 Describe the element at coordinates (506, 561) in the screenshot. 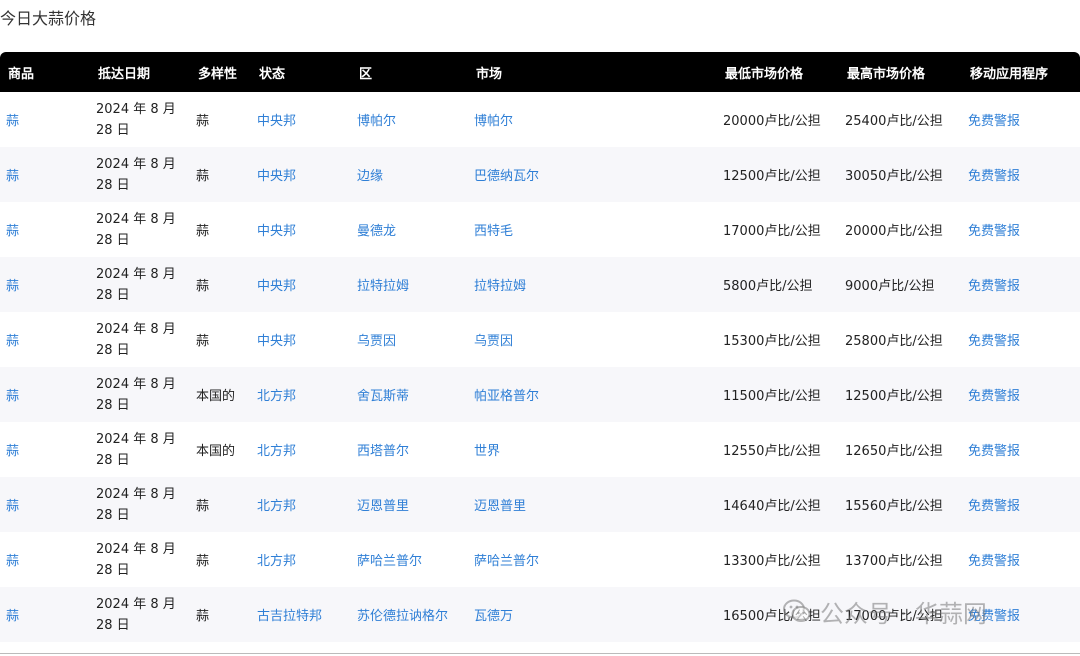

I see `market-link: 萨哈兰普尔` at that location.